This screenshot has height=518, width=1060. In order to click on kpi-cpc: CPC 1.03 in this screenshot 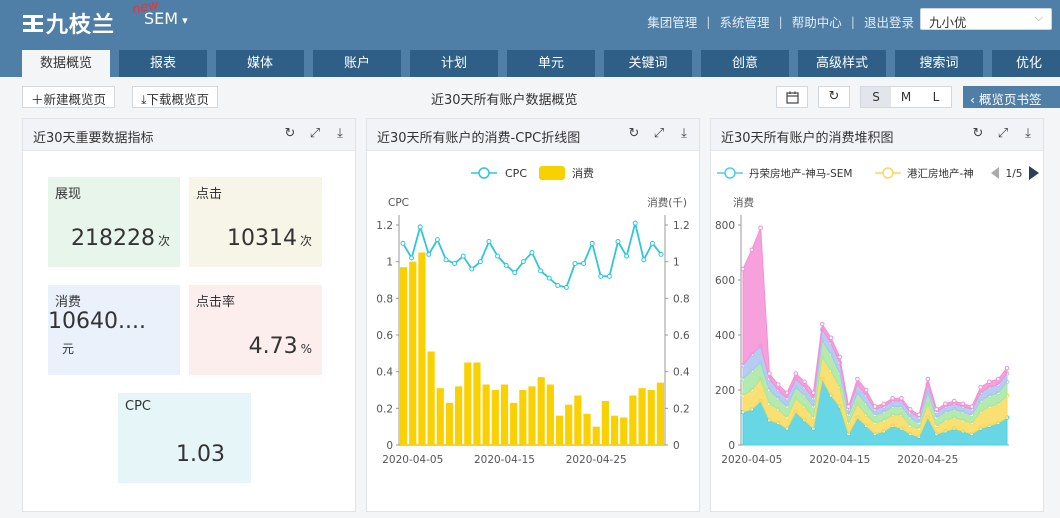, I will do `click(184, 438)`.